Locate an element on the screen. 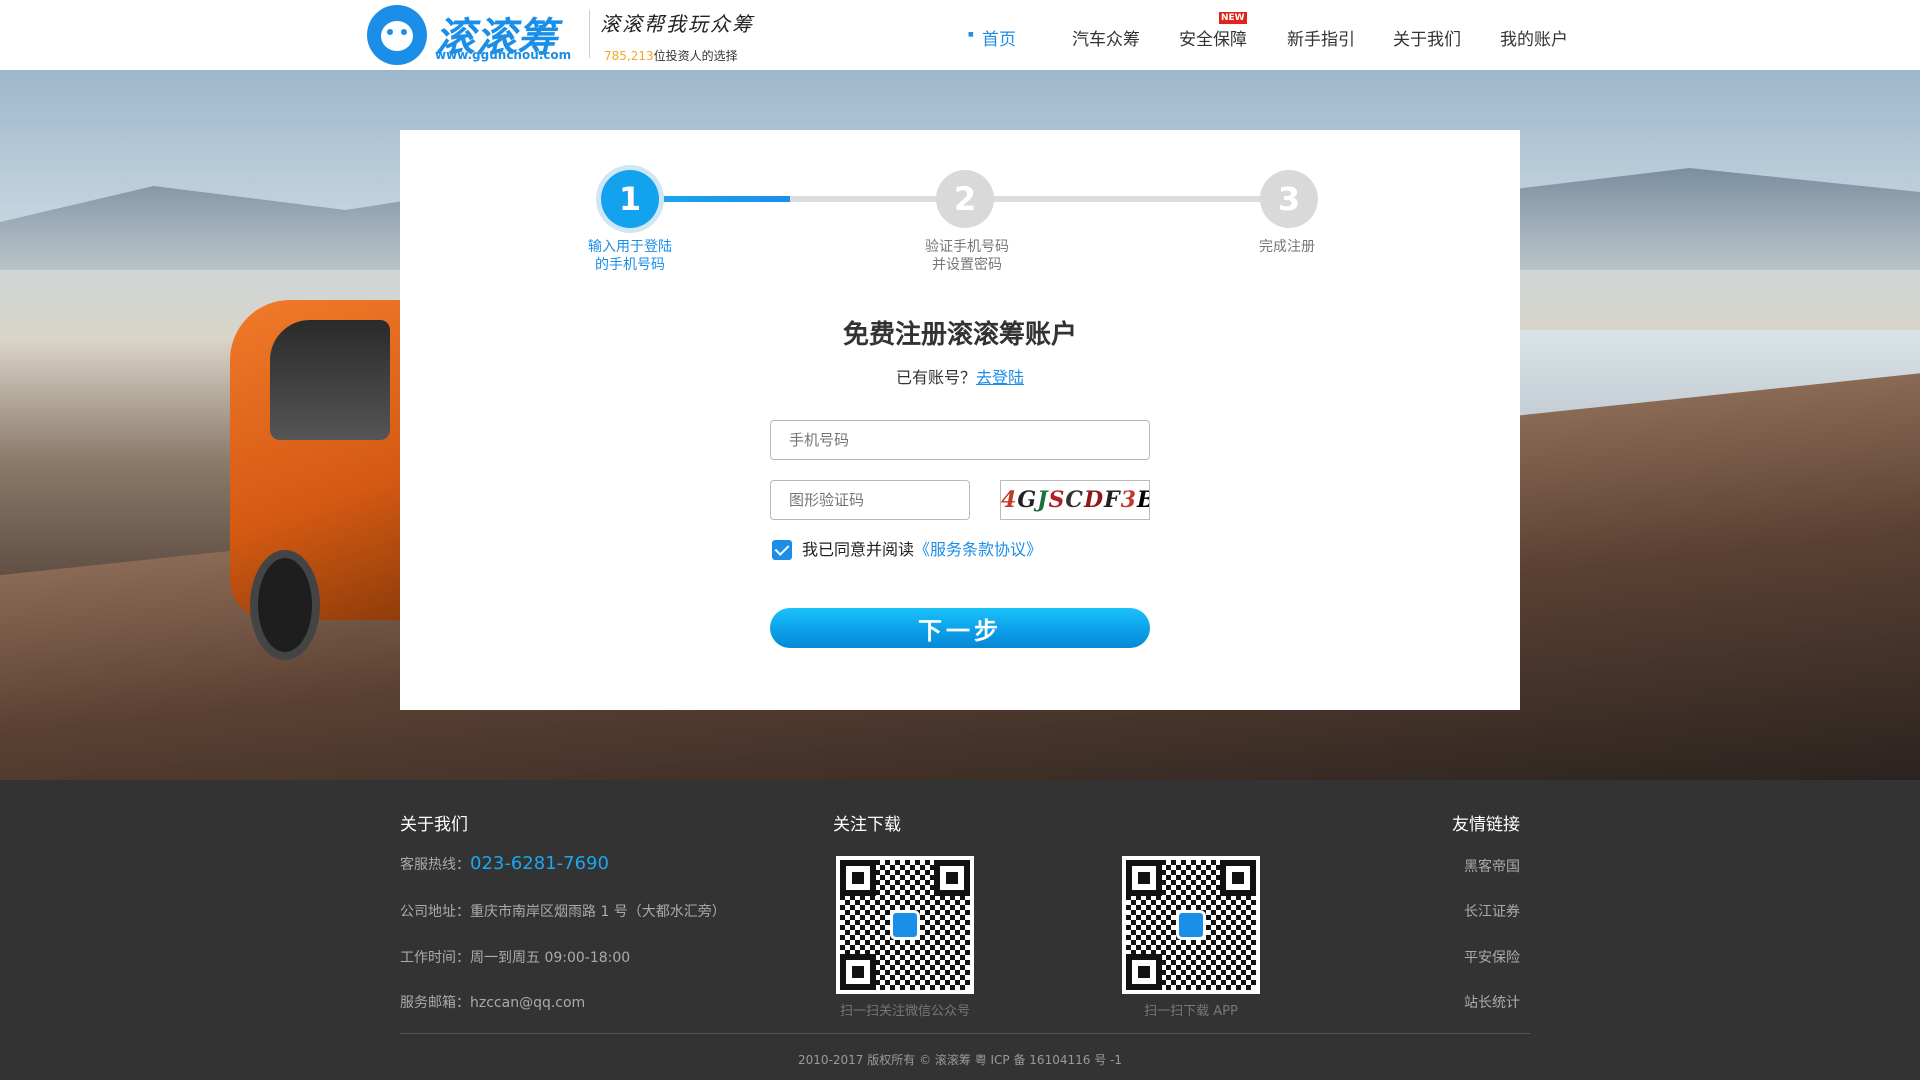  car-window is located at coordinates (330, 380).